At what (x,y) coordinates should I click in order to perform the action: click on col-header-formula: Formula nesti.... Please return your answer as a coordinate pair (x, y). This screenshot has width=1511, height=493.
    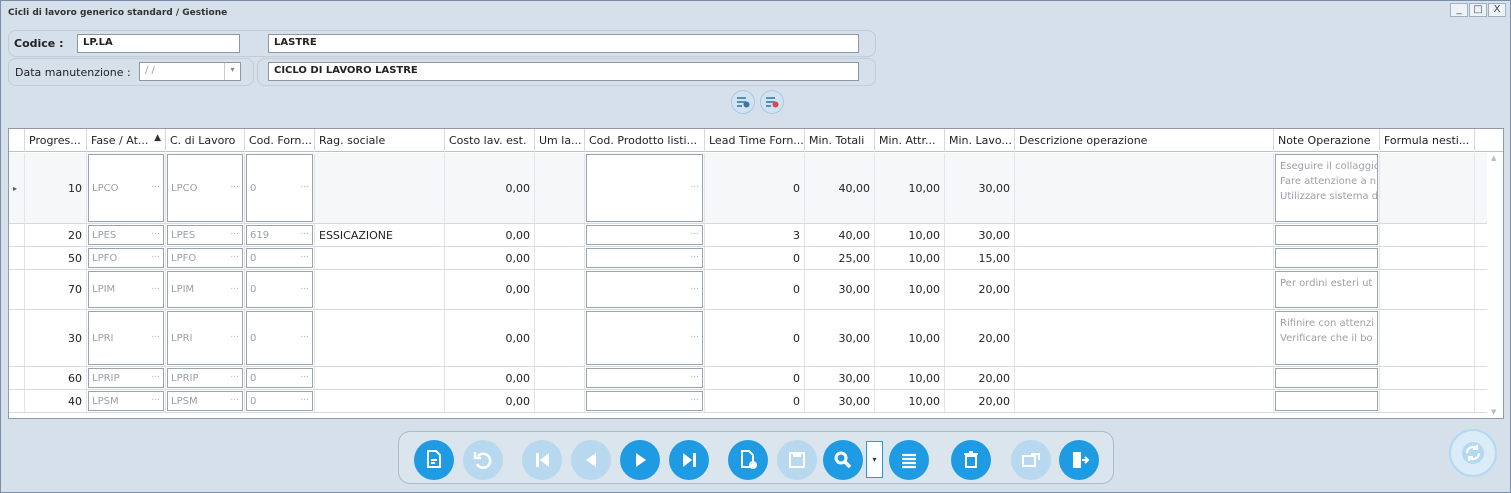
    Looking at the image, I should click on (1427, 140).